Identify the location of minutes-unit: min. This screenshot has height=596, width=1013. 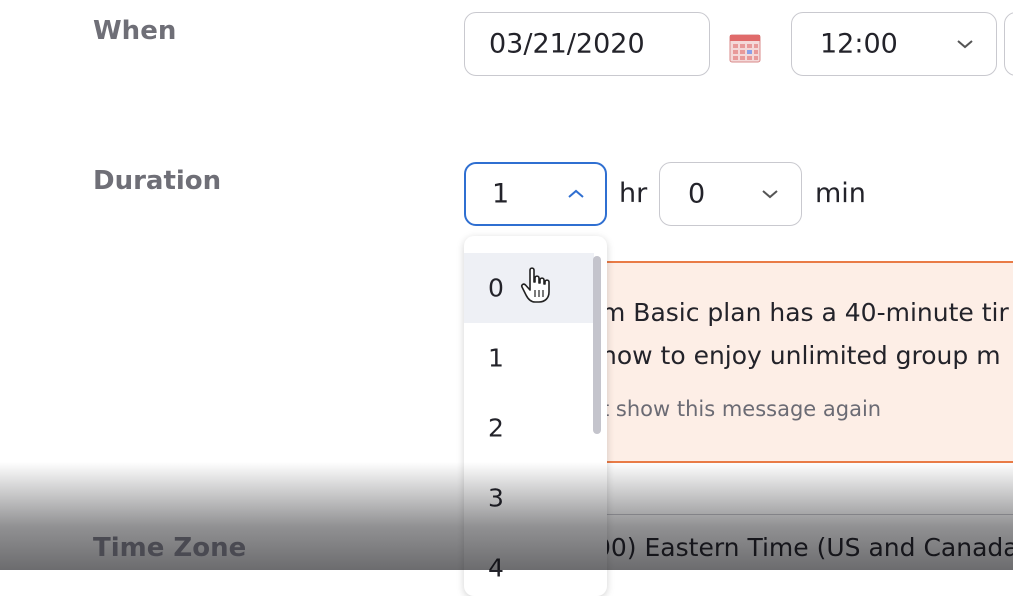
(840, 193).